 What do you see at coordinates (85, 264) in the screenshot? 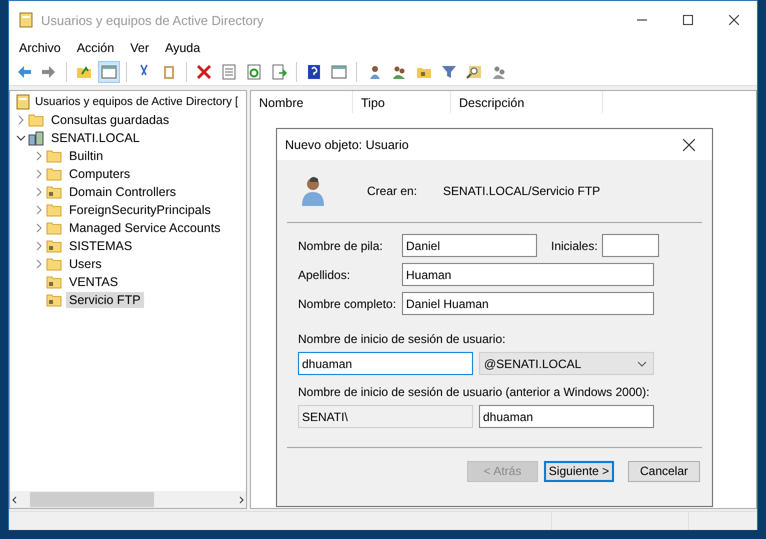
I see `tree-item: Users` at bounding box center [85, 264].